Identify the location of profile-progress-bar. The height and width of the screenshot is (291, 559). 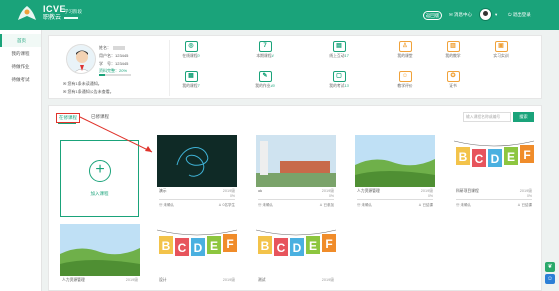
(115, 75).